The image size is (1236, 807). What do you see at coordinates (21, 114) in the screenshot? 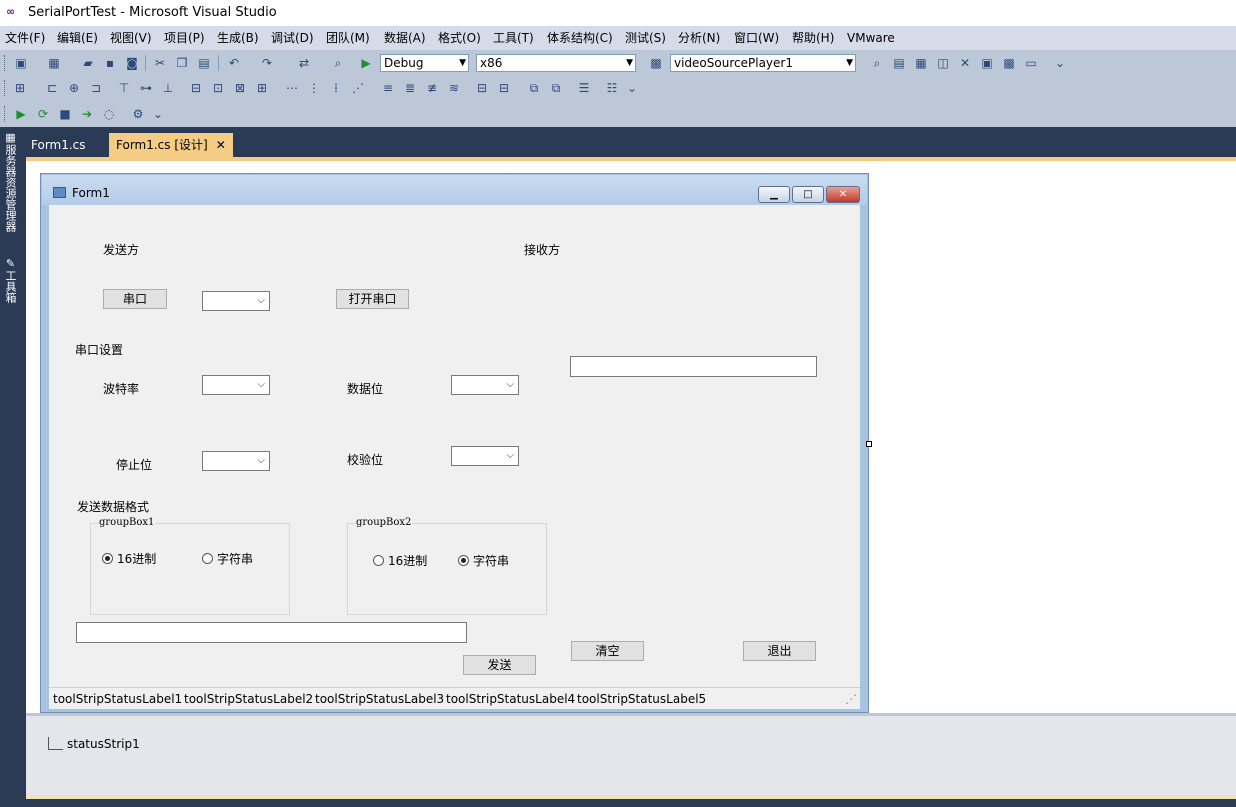
I see `continue-icon: ▶` at bounding box center [21, 114].